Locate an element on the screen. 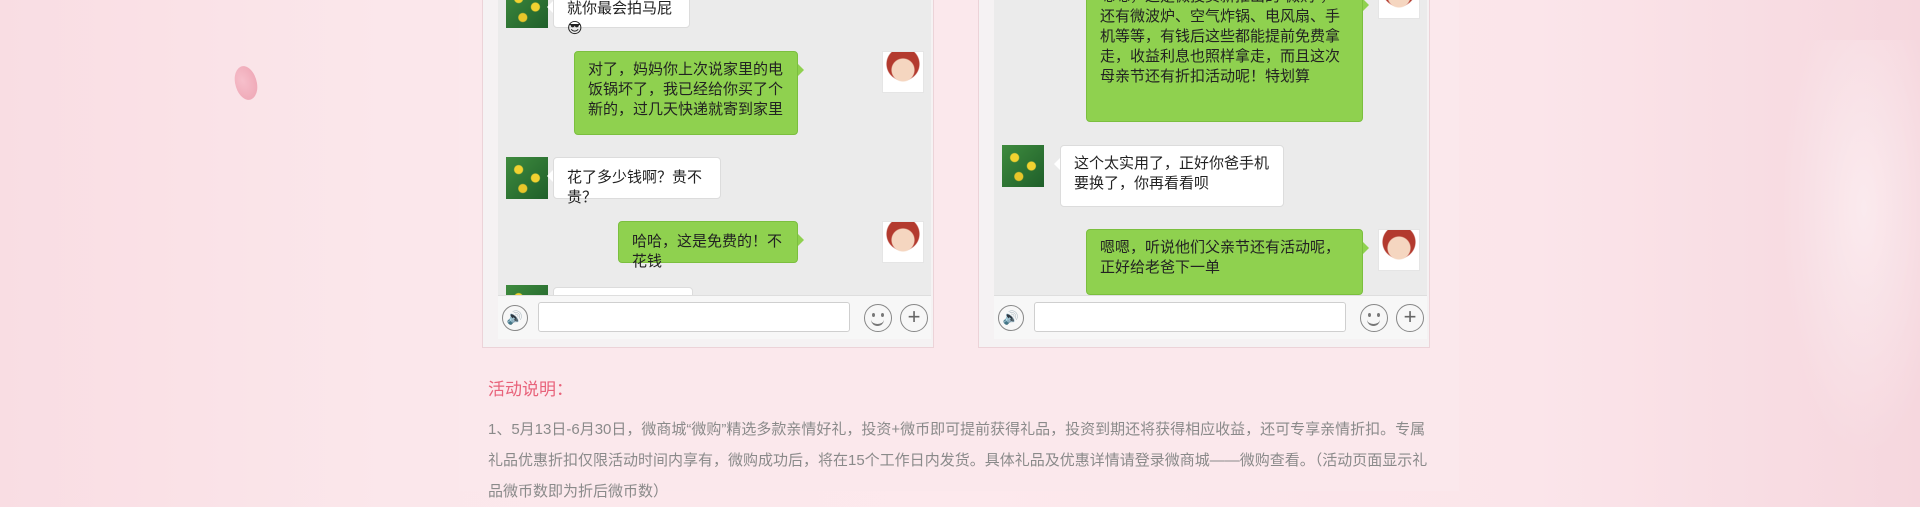 The height and width of the screenshot is (507, 1920). message-bubble: 就你最会拍马屁😎 is located at coordinates (618, 18).